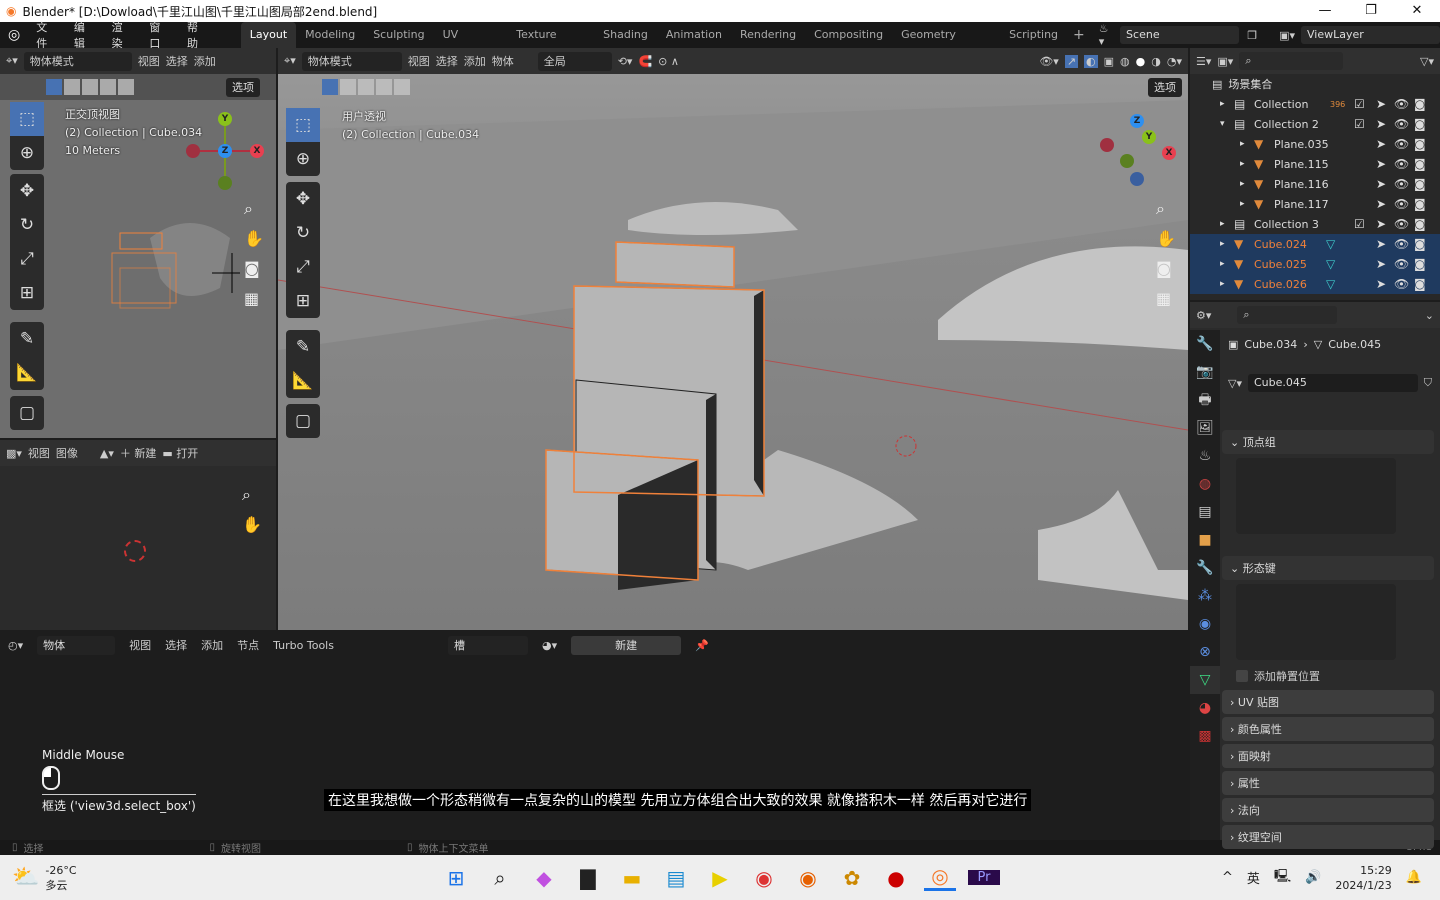  Describe the element at coordinates (632, 878) in the screenshot. I see `file-explorer-icon: ▬` at that location.